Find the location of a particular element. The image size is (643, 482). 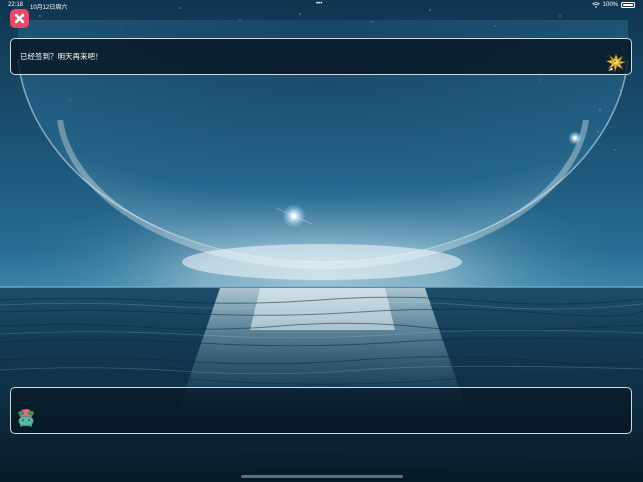

pokemon-sprite-plant is located at coordinates (26, 417).